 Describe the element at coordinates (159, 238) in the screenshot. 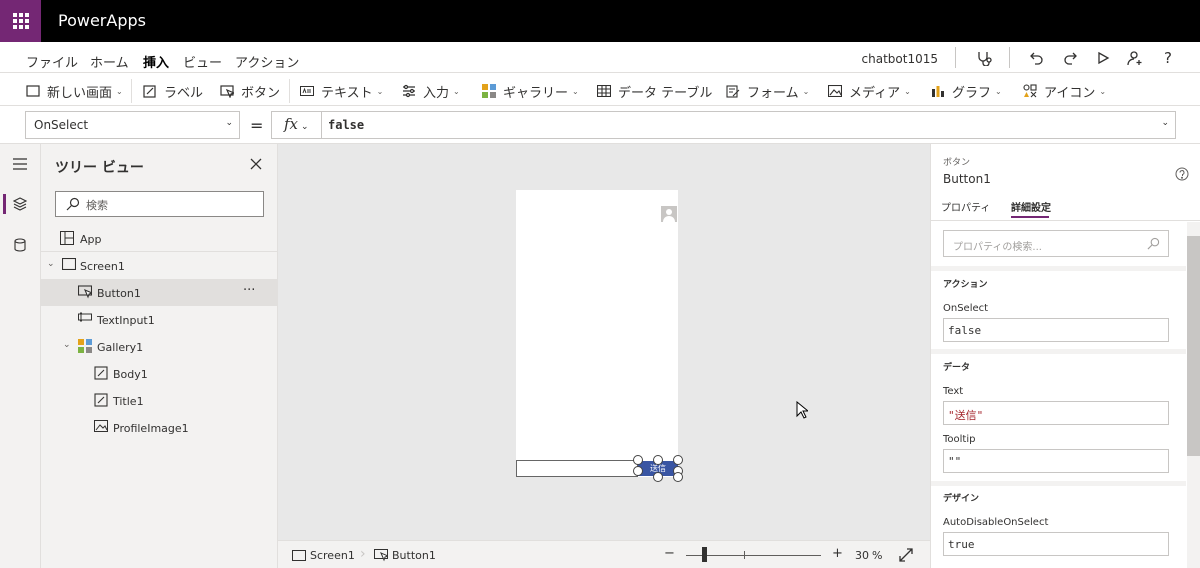

I see `tree-node-app: App` at that location.